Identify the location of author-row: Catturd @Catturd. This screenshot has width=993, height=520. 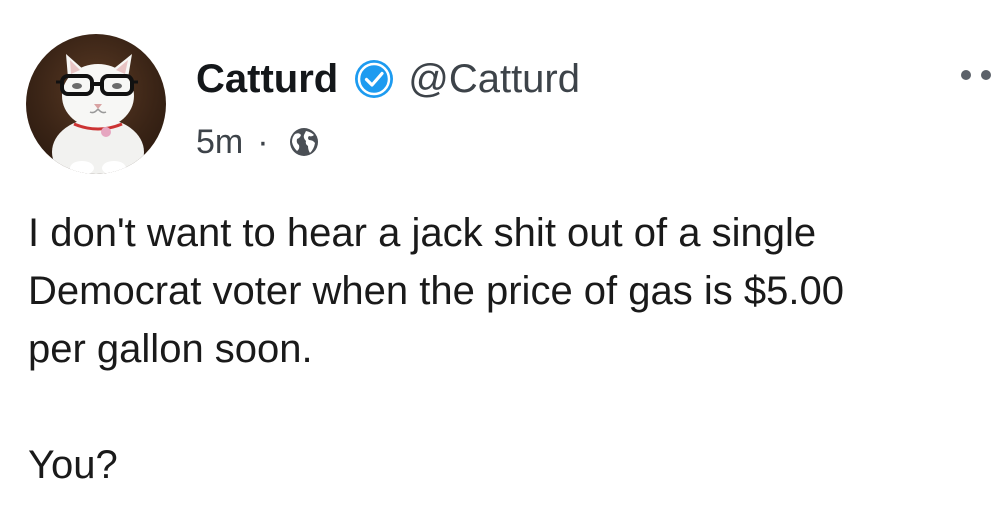
(388, 79).